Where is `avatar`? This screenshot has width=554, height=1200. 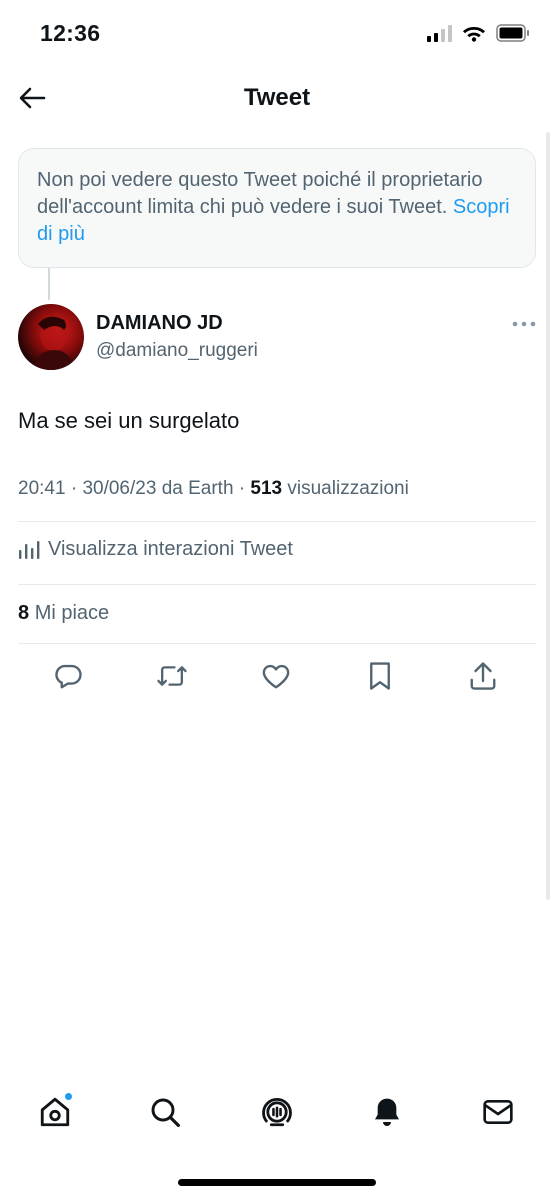 avatar is located at coordinates (51, 337).